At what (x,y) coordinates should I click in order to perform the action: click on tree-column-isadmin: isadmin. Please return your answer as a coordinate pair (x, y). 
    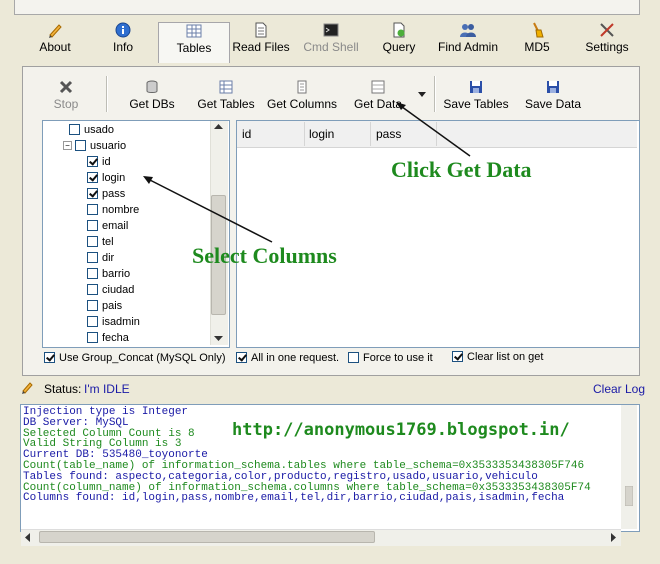
    Looking at the image, I should click on (113, 322).